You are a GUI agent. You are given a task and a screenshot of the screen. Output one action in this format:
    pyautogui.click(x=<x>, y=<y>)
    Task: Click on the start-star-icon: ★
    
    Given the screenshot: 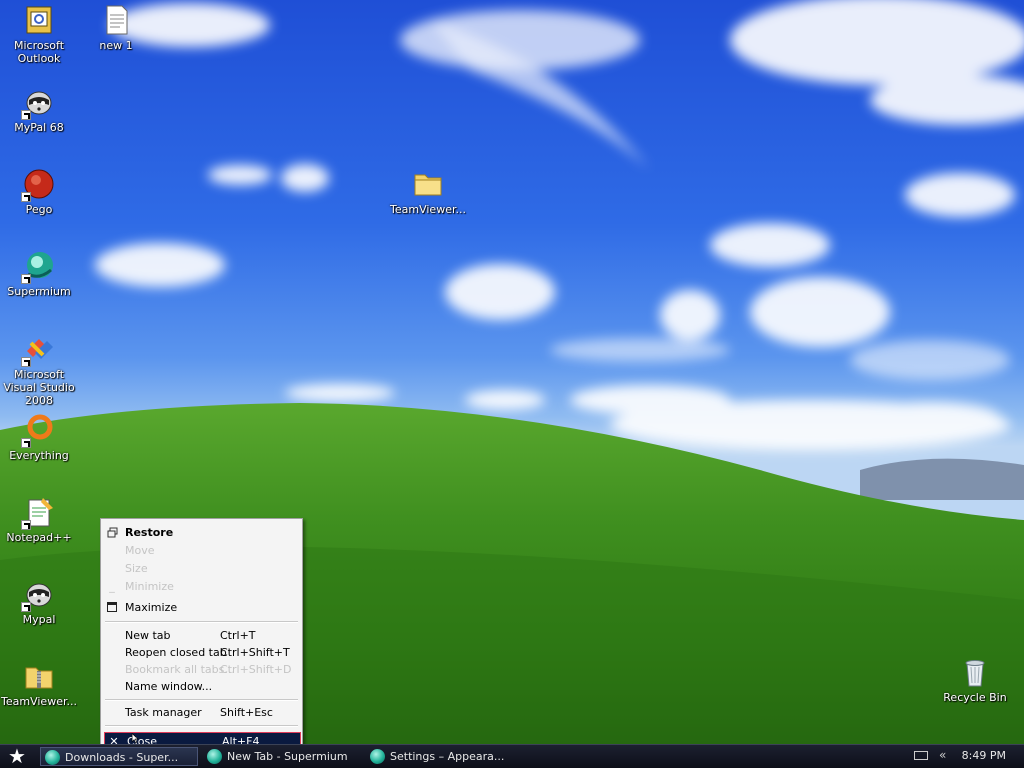 What is the action you would take?
    pyautogui.click(x=17, y=756)
    